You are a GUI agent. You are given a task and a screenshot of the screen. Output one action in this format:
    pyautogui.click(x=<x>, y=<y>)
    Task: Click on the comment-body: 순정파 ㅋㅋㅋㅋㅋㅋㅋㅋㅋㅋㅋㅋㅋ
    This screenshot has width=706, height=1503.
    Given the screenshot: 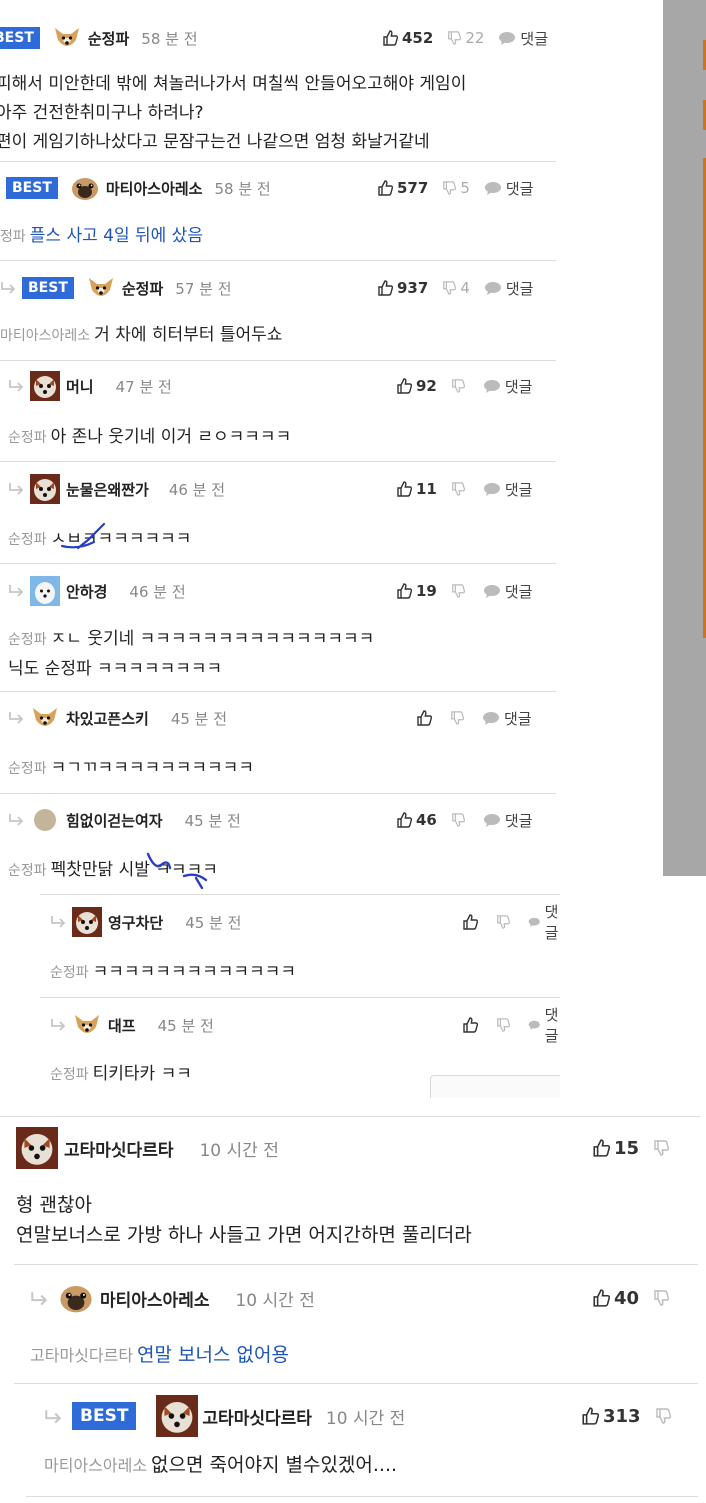 What is the action you would take?
    pyautogui.click(x=303, y=973)
    